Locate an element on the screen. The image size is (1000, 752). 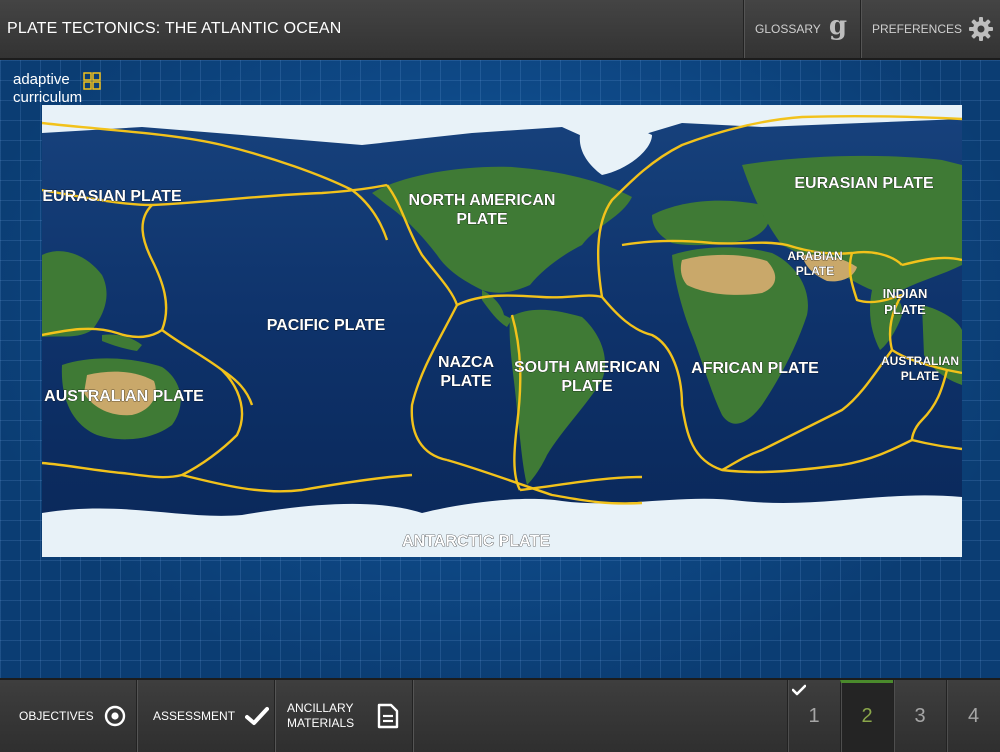
page-tab-3: 3 is located at coordinates (919, 716).